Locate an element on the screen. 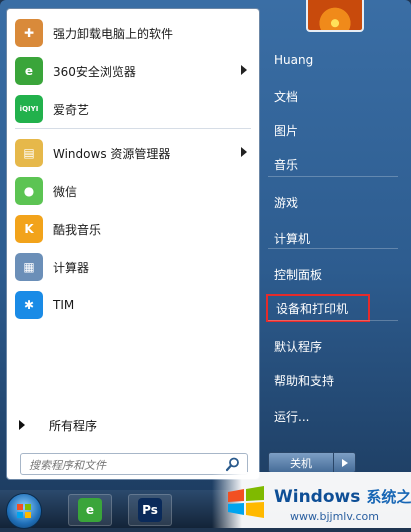 The width and height of the screenshot is (411, 532). start-orb-button is located at coordinates (24, 511).